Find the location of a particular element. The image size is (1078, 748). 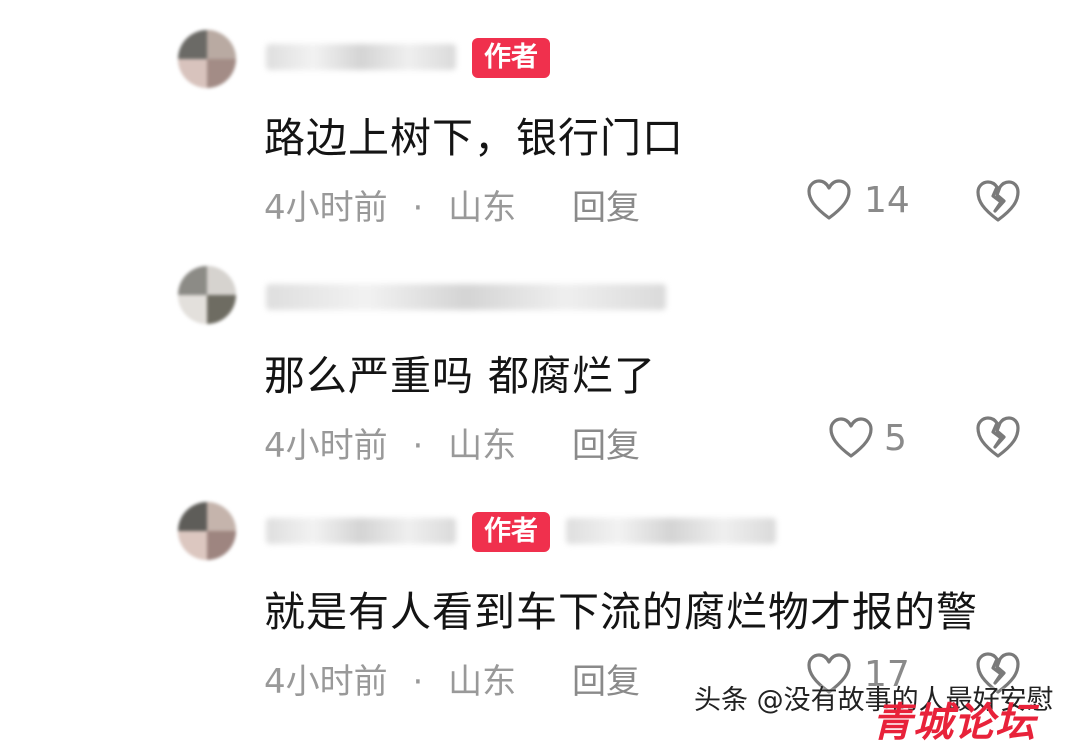

like-count: 14 is located at coordinates (887, 200).